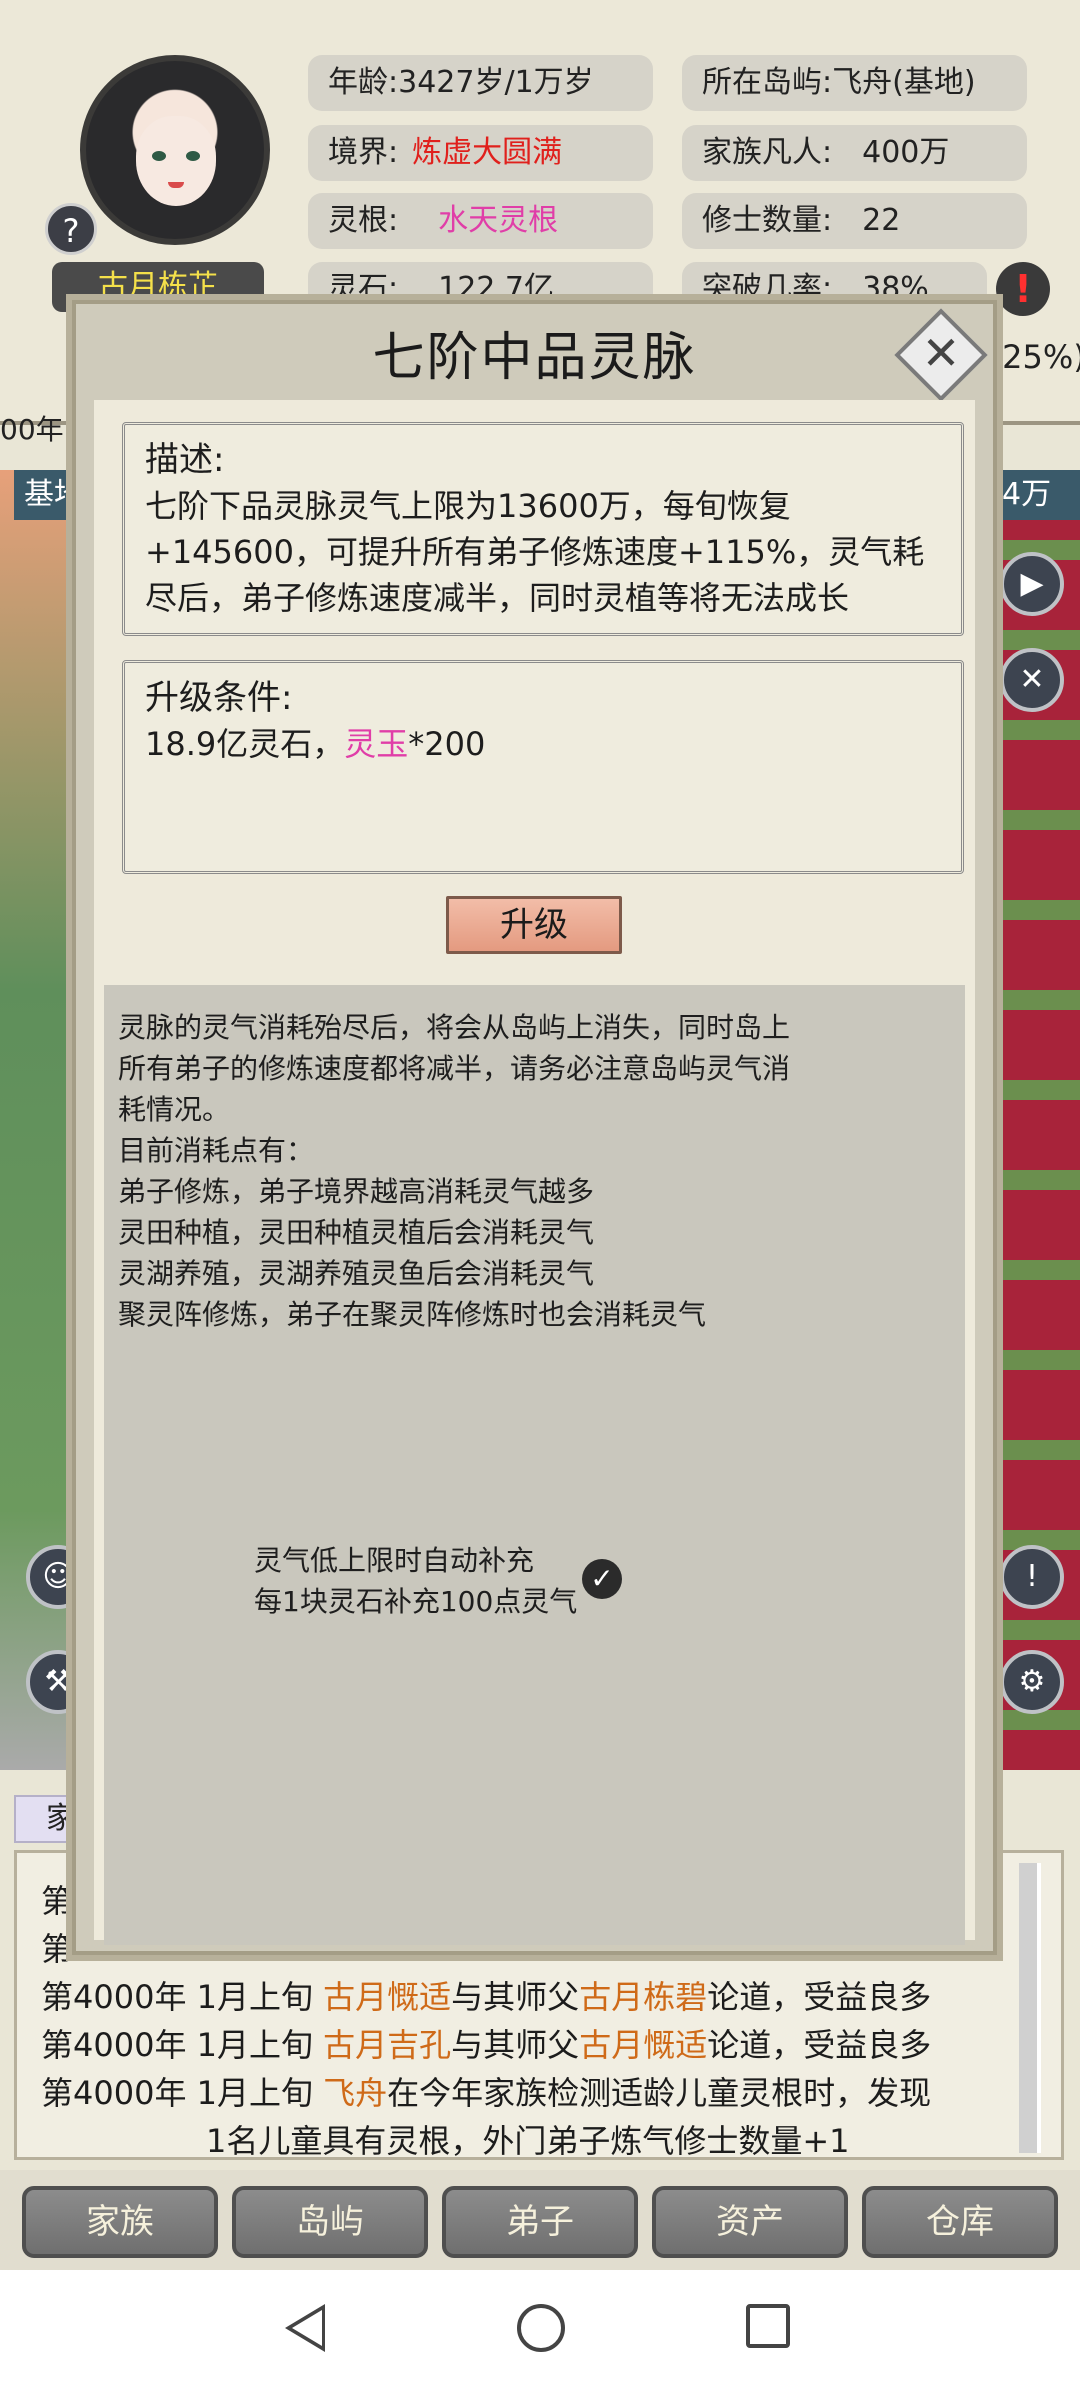 The image size is (1080, 2388). Describe the element at coordinates (356, 1273) in the screenshot. I see `info-line: 灵湖养殖，灵湖养殖灵鱼后会消耗灵气` at that location.